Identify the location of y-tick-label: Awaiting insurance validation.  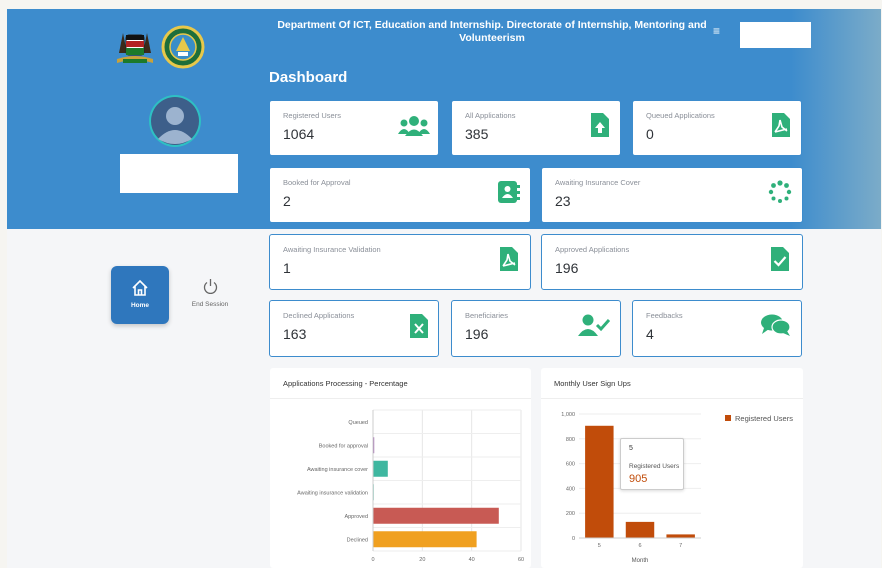
(332, 493).